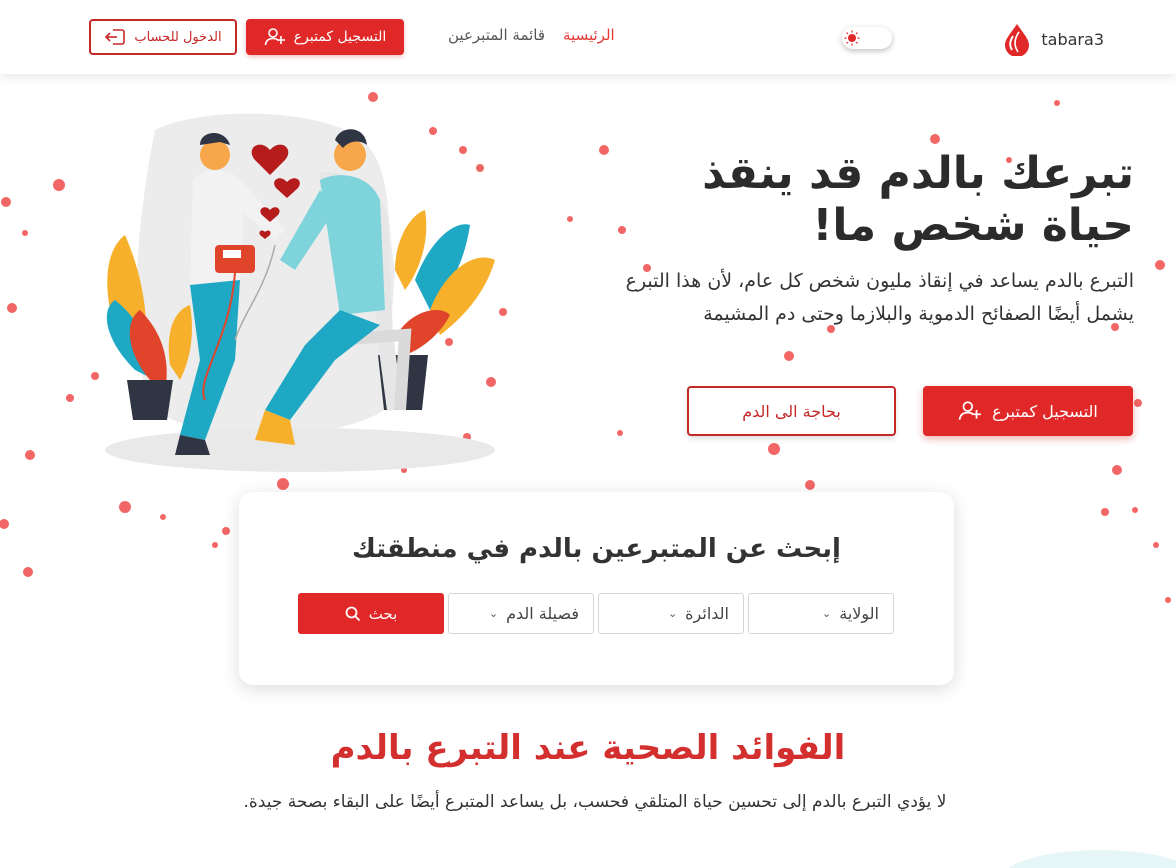 This screenshot has height=868, width=1176. What do you see at coordinates (821, 613) in the screenshot?
I see `state-select: الولاية ⌄` at bounding box center [821, 613].